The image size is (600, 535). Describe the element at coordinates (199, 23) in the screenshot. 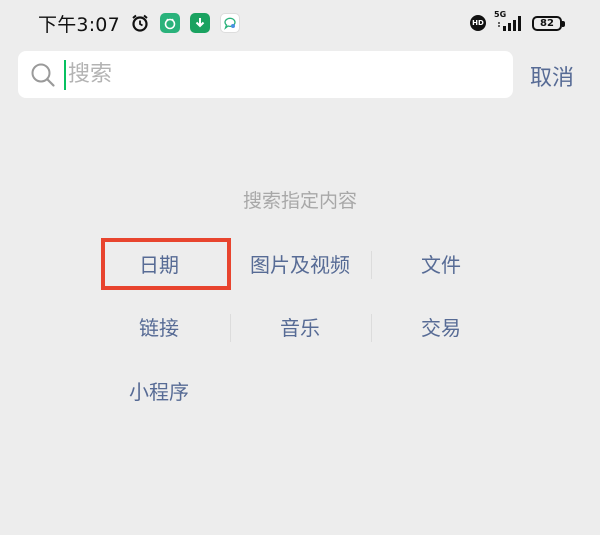

I see `download-icon` at that location.